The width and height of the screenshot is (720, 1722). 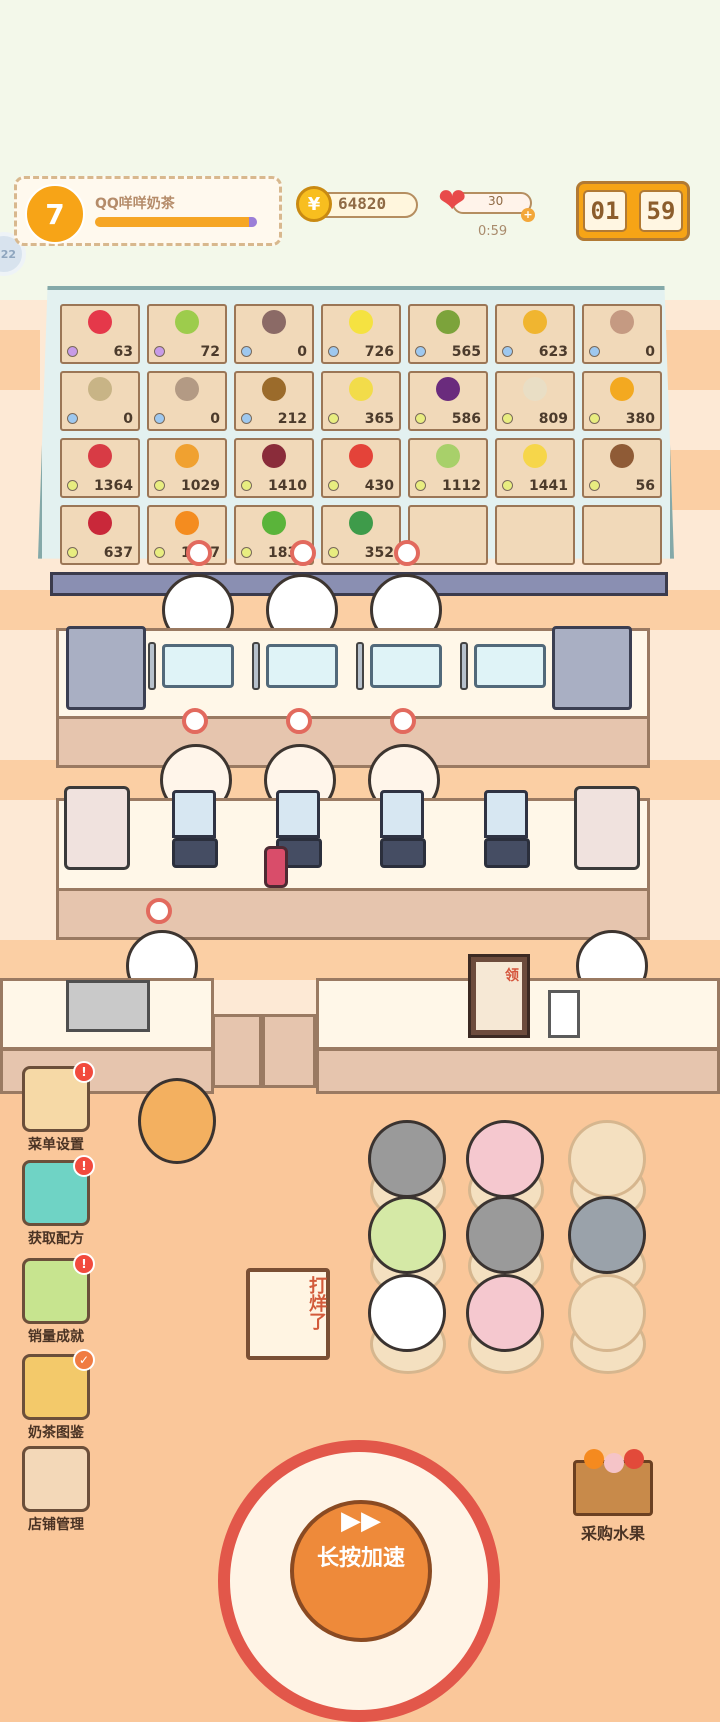 I want to click on fruit-slot-coconut: 56, so click(x=622, y=468).